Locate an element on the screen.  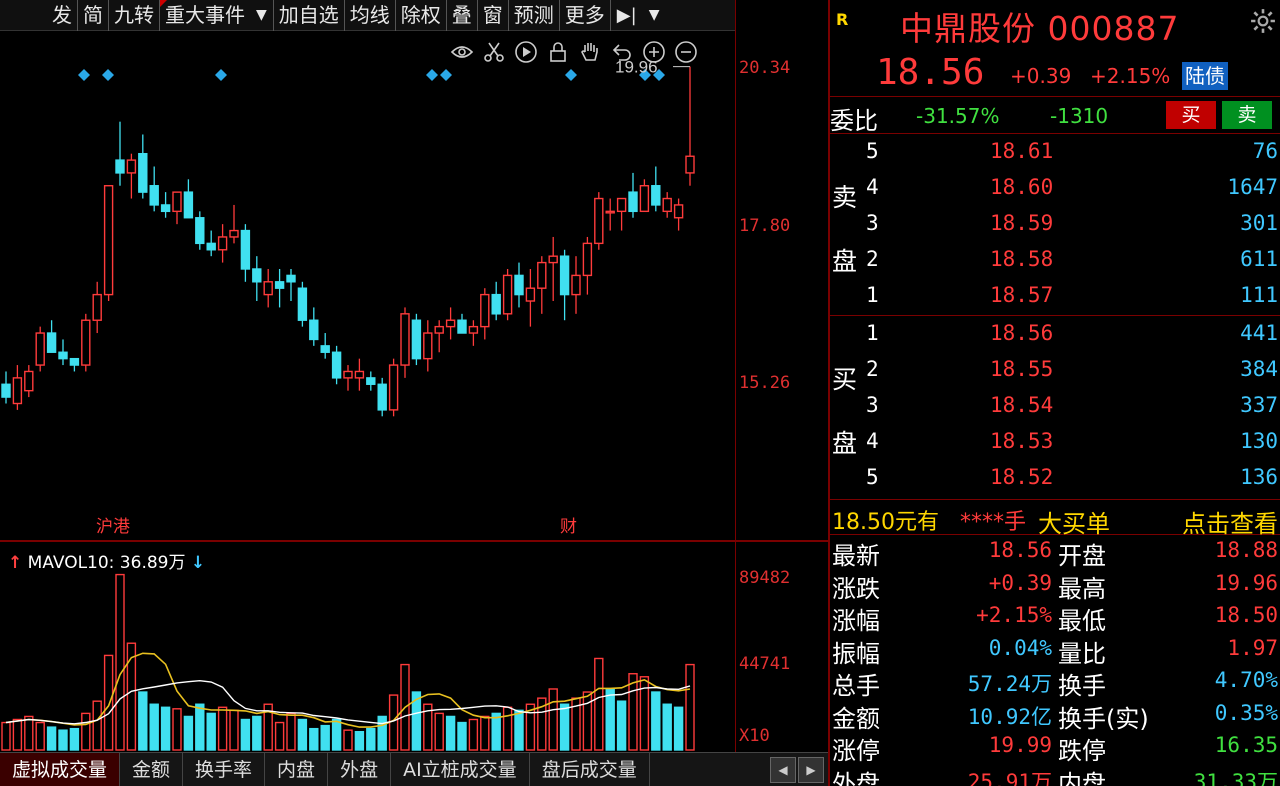
bid-row: 3 18.54 337 is located at coordinates (1055, 408).